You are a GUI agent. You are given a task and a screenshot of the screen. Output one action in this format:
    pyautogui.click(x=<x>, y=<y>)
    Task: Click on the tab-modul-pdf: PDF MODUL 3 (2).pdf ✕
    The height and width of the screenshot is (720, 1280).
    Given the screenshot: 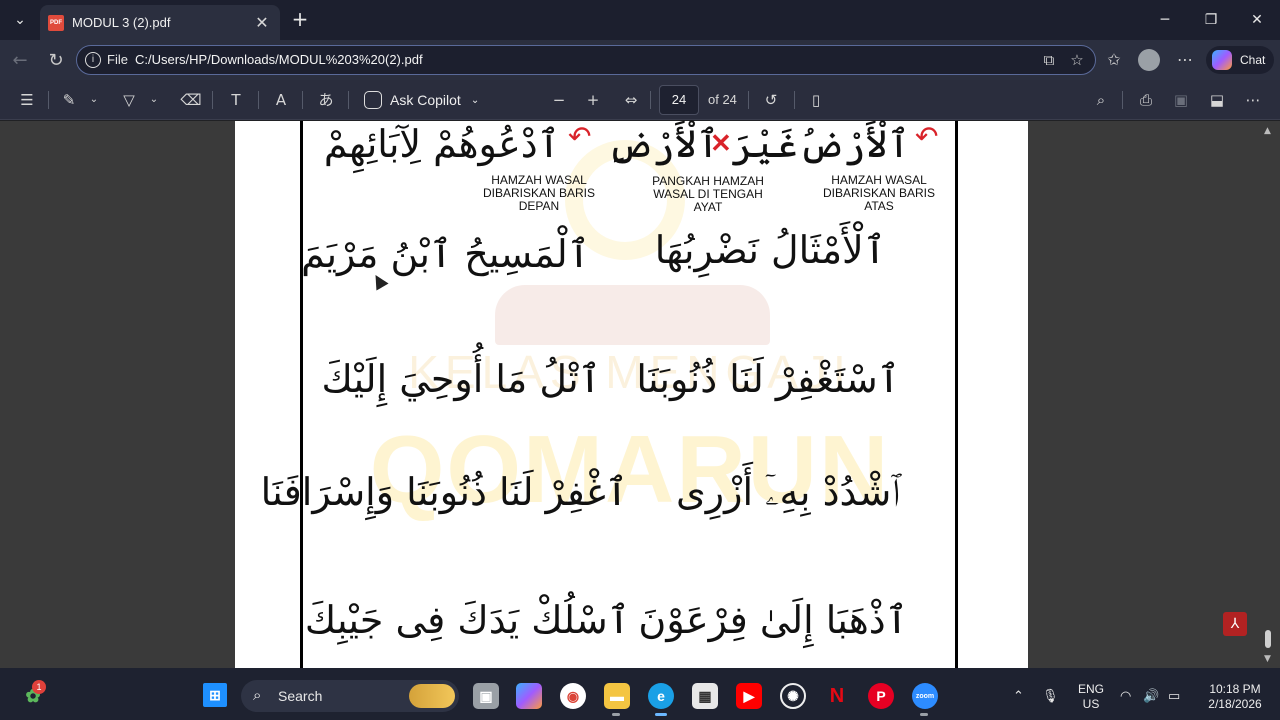 What is the action you would take?
    pyautogui.click(x=160, y=22)
    